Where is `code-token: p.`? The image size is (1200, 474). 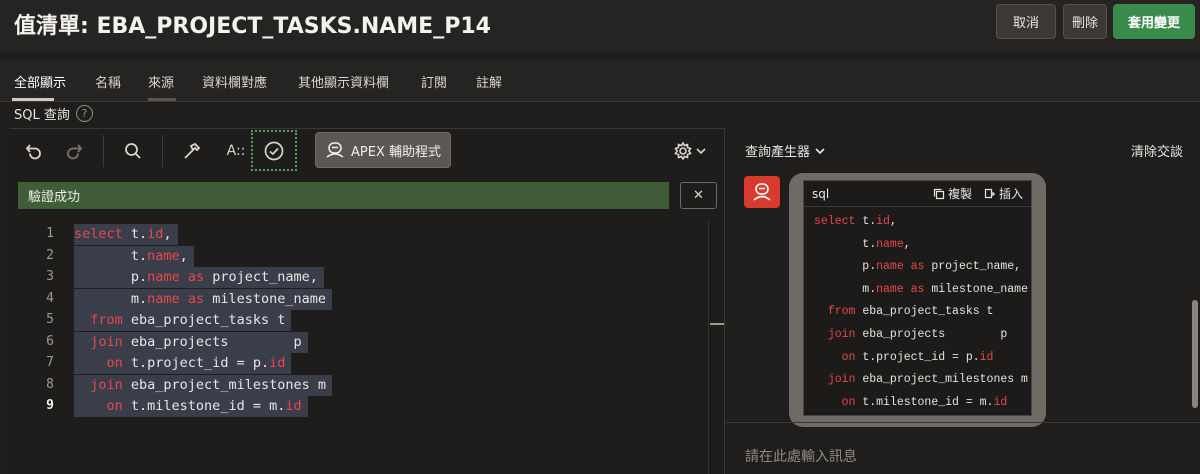 code-token: p. is located at coordinates (845, 267).